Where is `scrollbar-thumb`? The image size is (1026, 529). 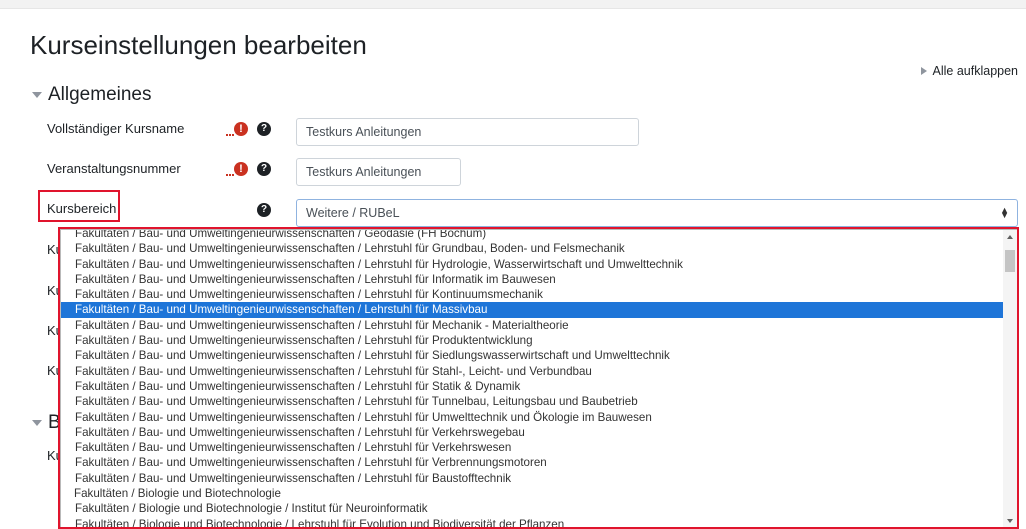 scrollbar-thumb is located at coordinates (1010, 261).